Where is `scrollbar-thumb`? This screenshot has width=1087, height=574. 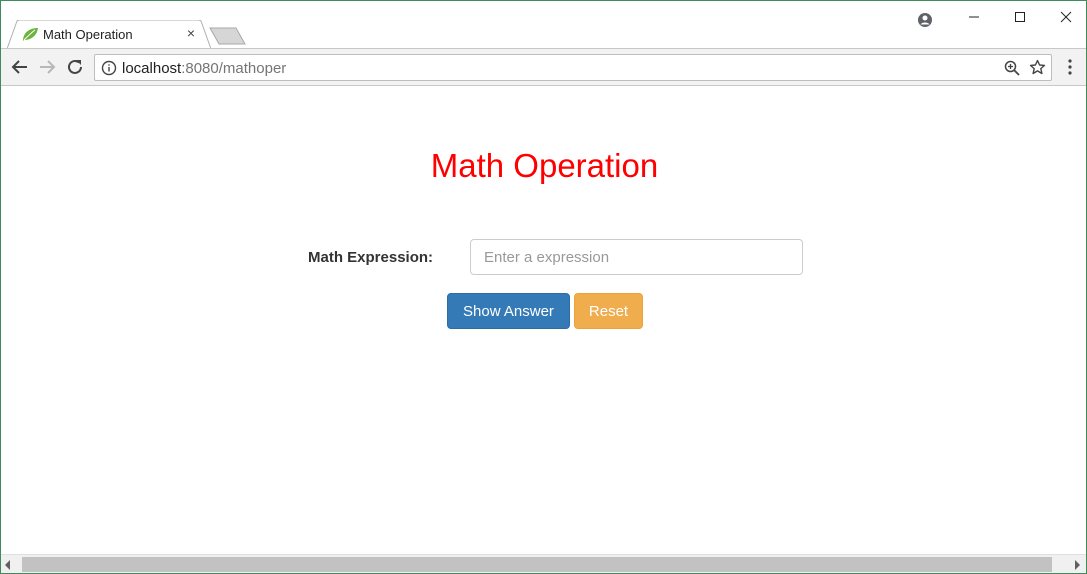 scrollbar-thumb is located at coordinates (537, 564).